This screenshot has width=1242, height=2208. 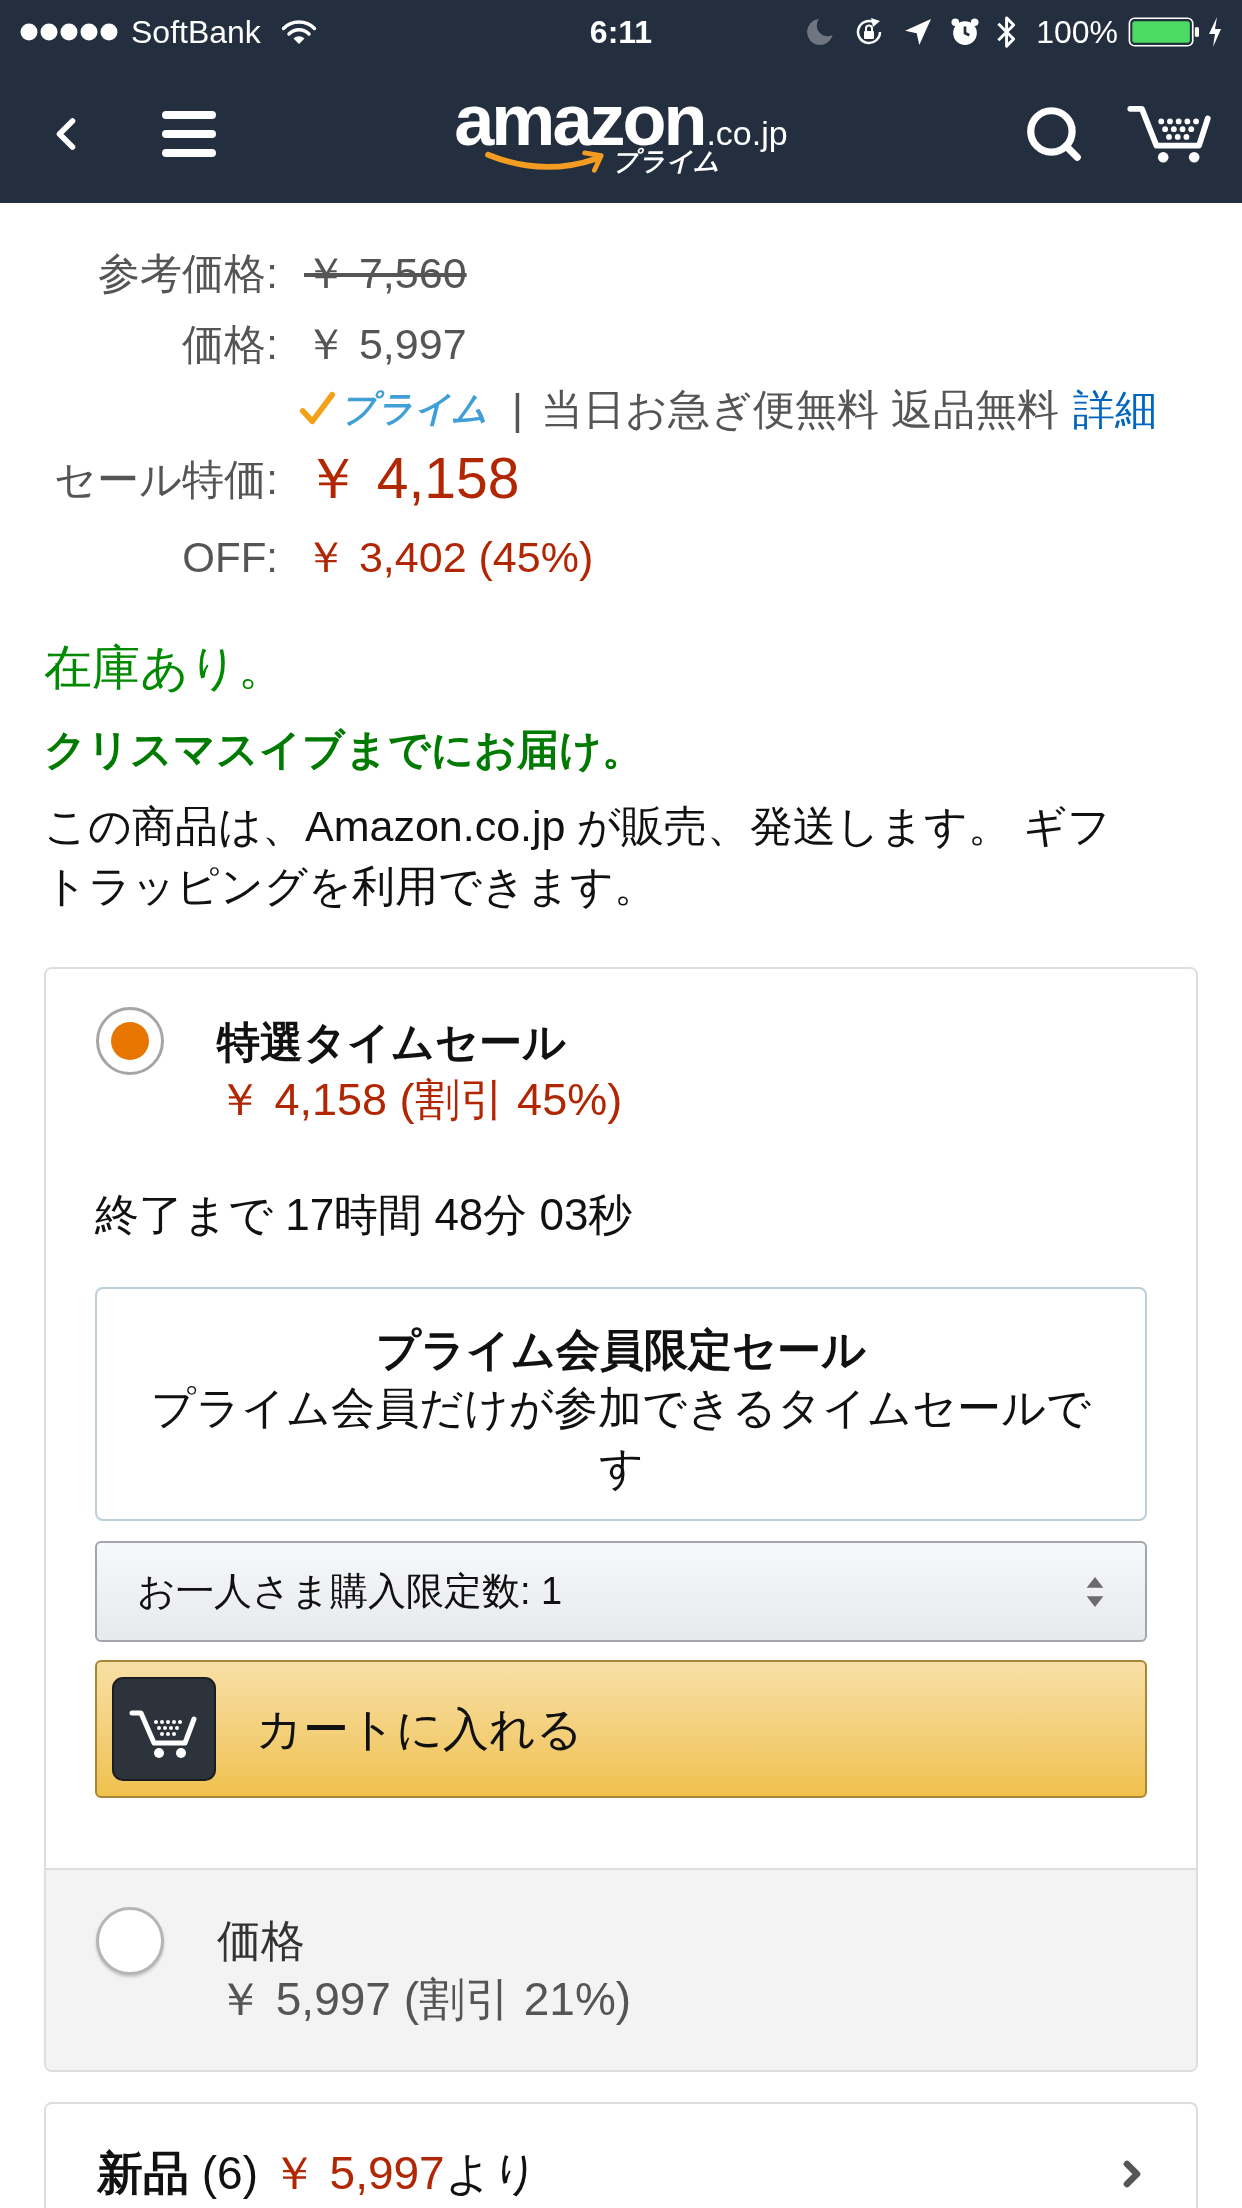 What do you see at coordinates (1006, 32) in the screenshot?
I see `bluetooth-icon` at bounding box center [1006, 32].